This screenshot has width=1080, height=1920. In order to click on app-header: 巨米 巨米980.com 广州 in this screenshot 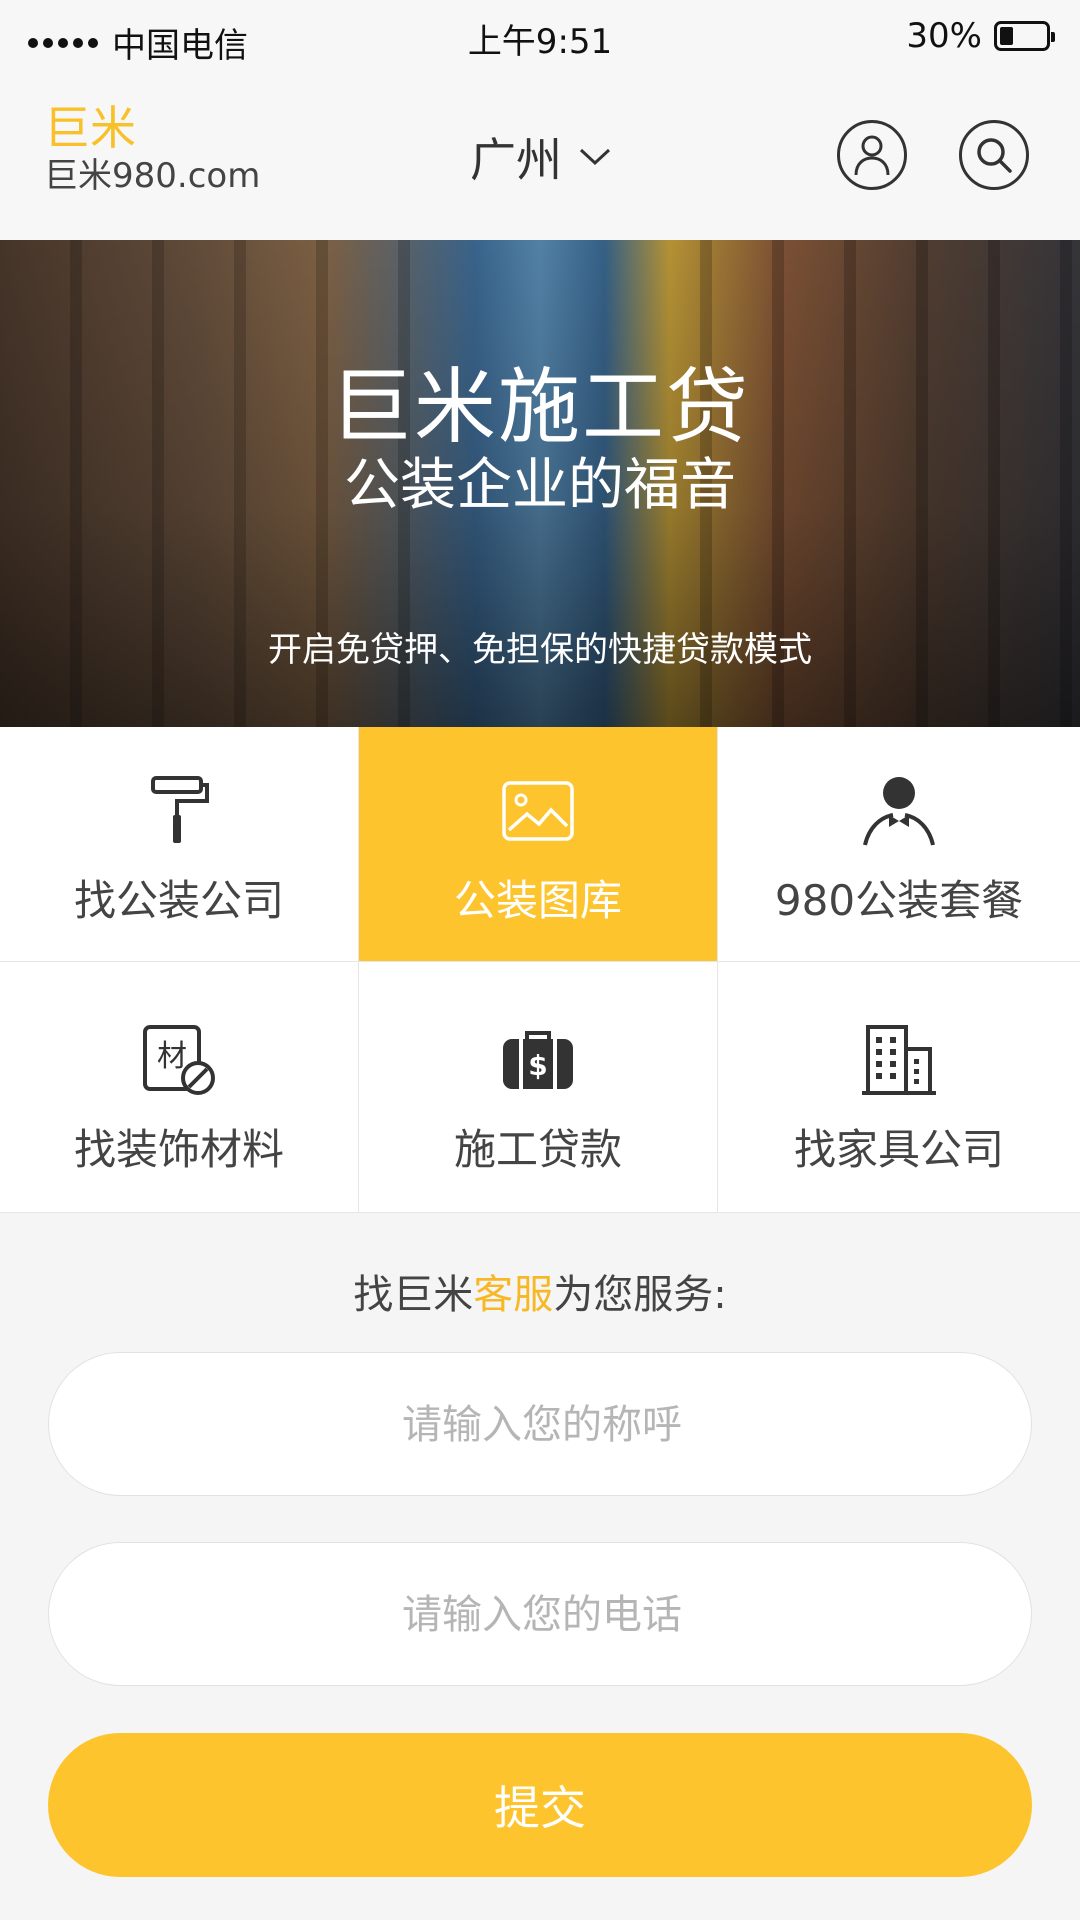, I will do `click(540, 156)`.